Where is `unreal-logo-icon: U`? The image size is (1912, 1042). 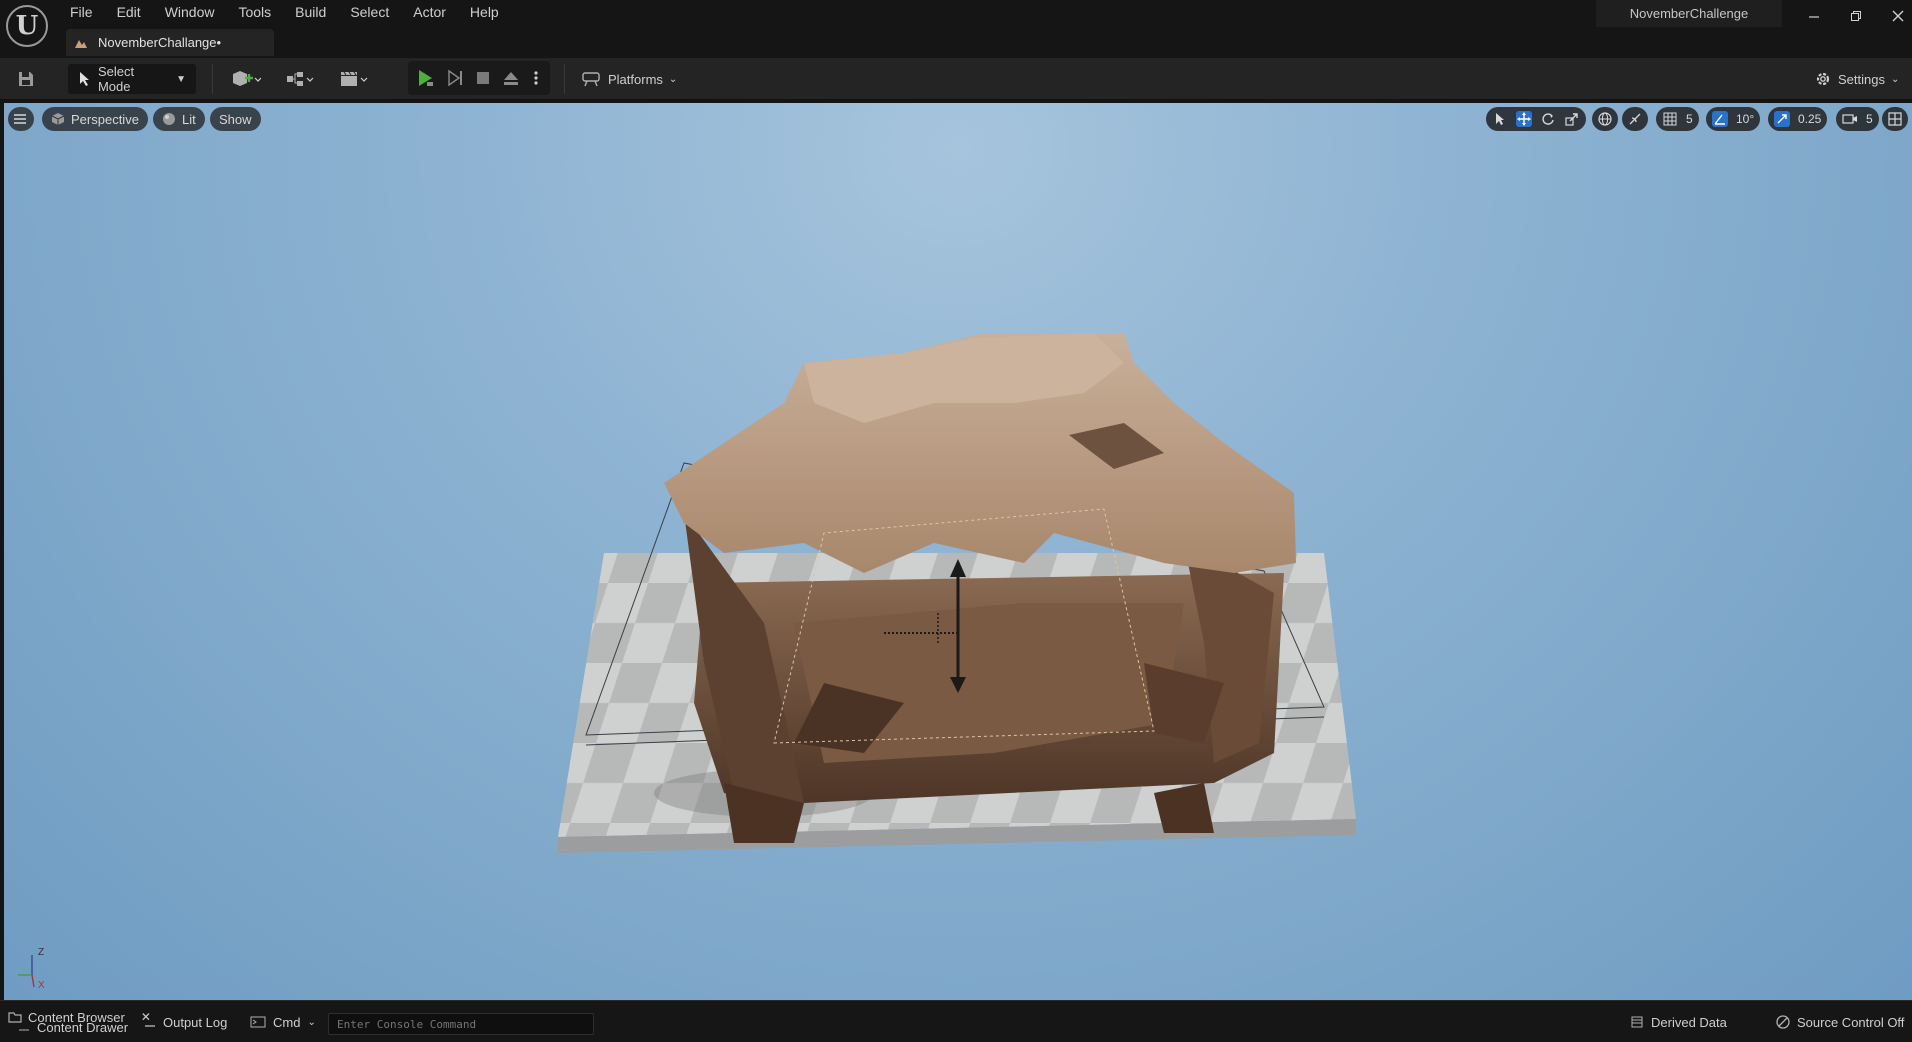
unreal-logo-icon: U is located at coordinates (27, 26).